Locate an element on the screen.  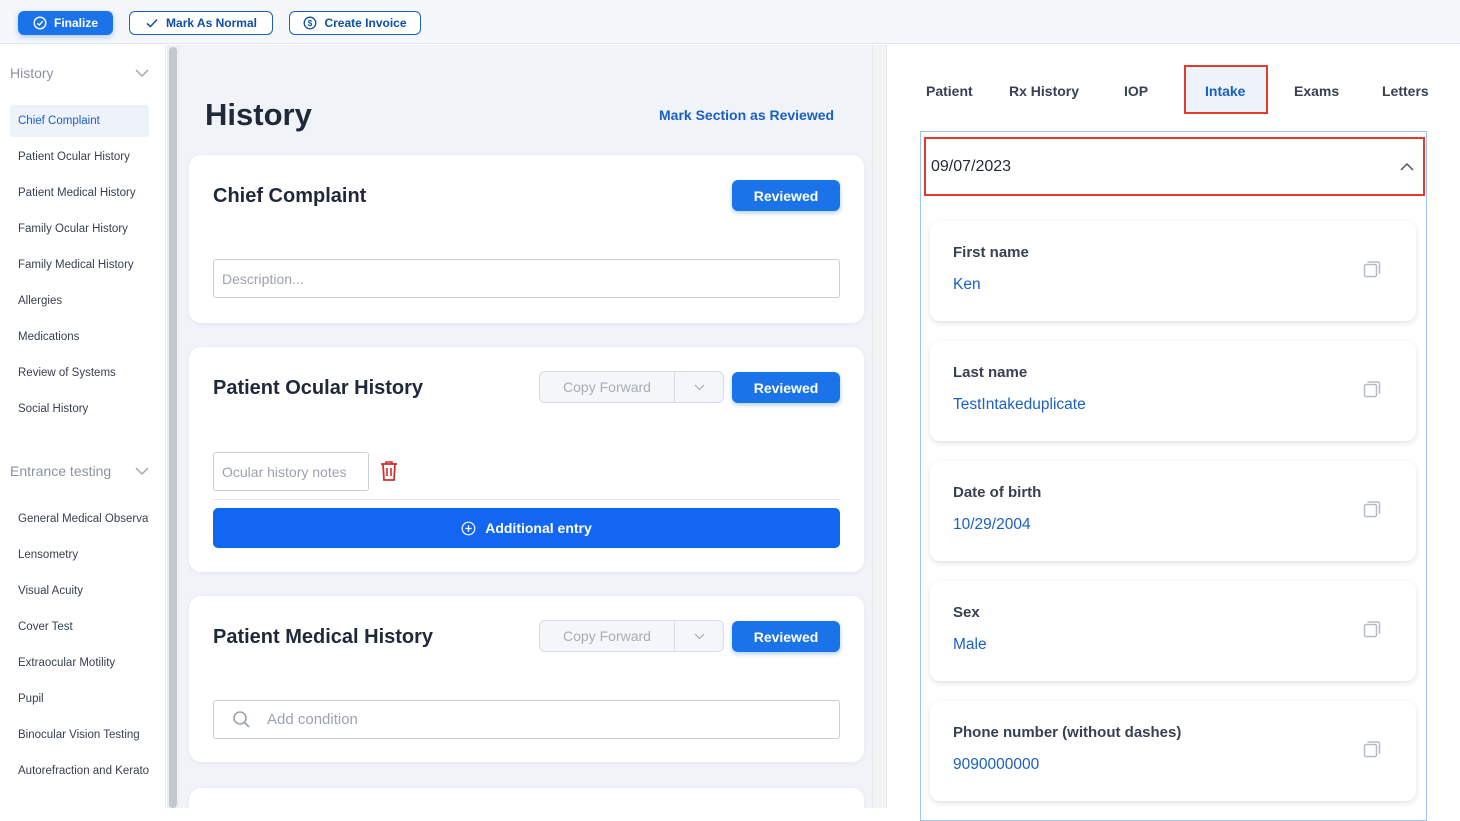
nav-item-patient-ocular-history: Patient Ocular History is located at coordinates (79, 157).